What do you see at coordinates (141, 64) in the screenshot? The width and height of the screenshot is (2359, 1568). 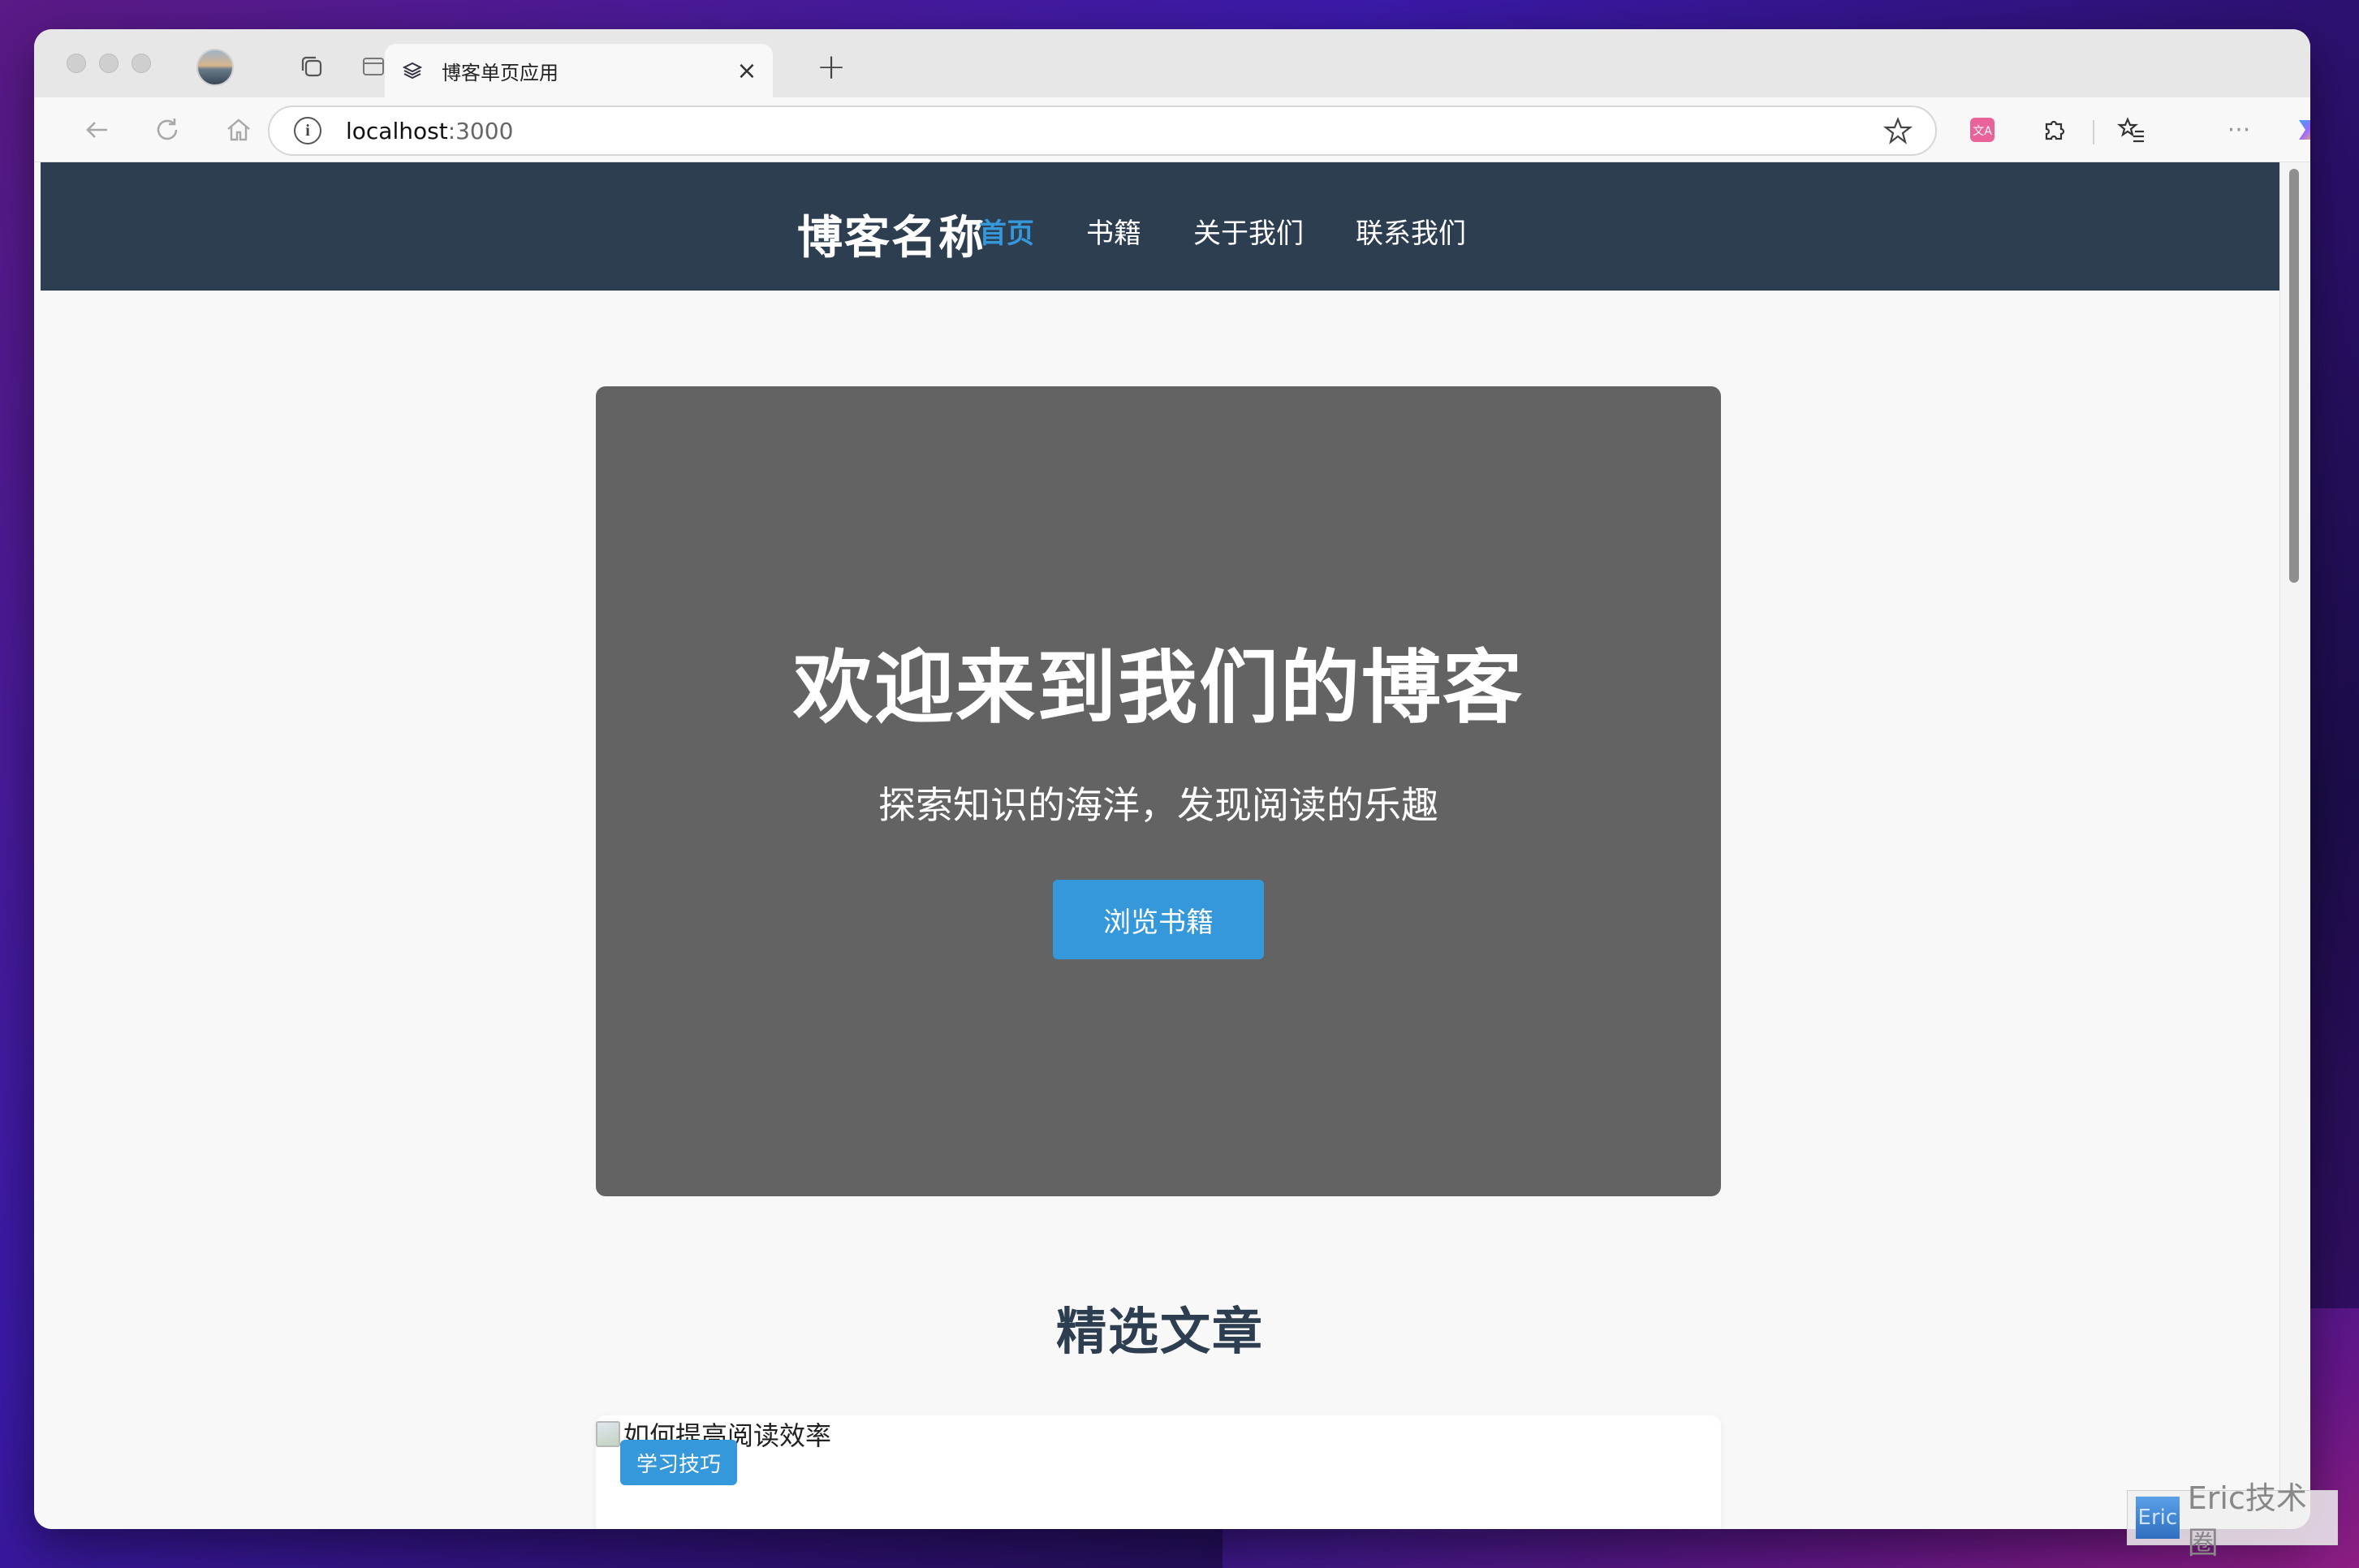 I see `maximize-window-button` at bounding box center [141, 64].